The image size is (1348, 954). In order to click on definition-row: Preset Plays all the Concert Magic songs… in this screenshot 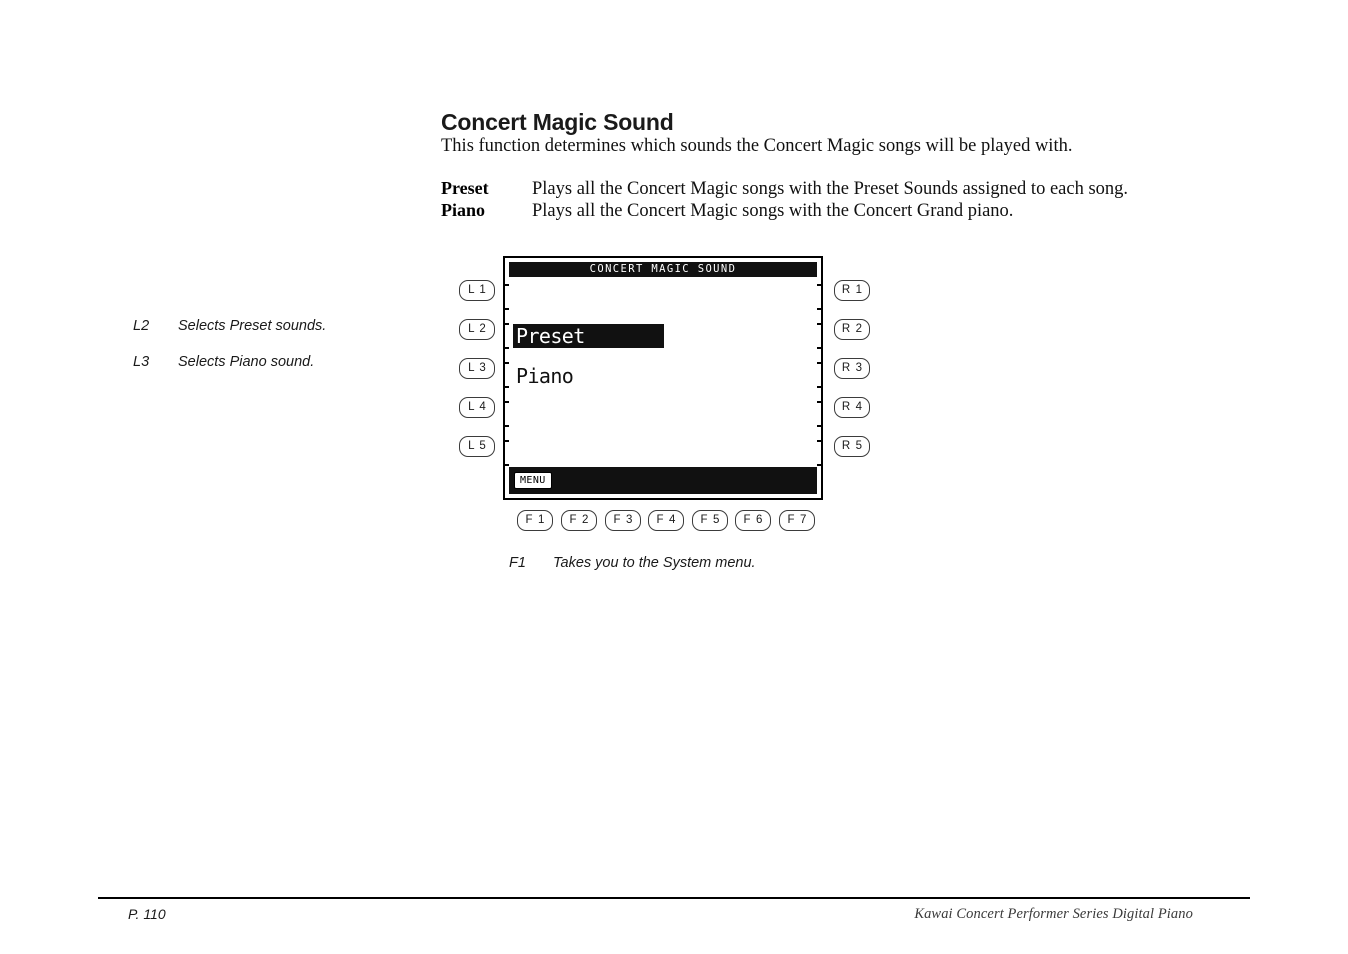, I will do `click(821, 189)`.